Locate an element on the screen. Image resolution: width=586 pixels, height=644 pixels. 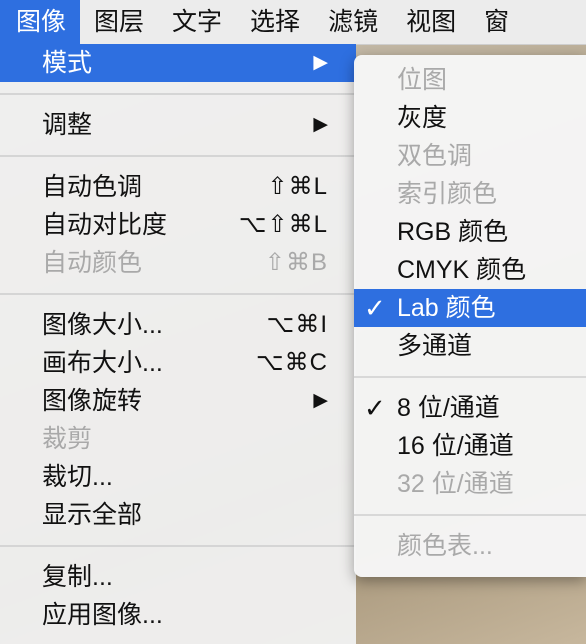
submenu-item-label: CMYK 颜色 is located at coordinates (462, 270).